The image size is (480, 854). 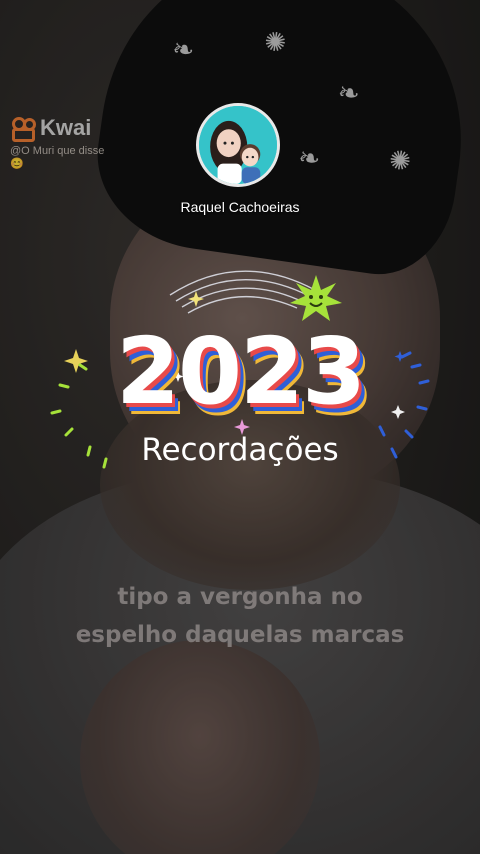 I want to click on avatar-illustration, so click(x=238, y=145).